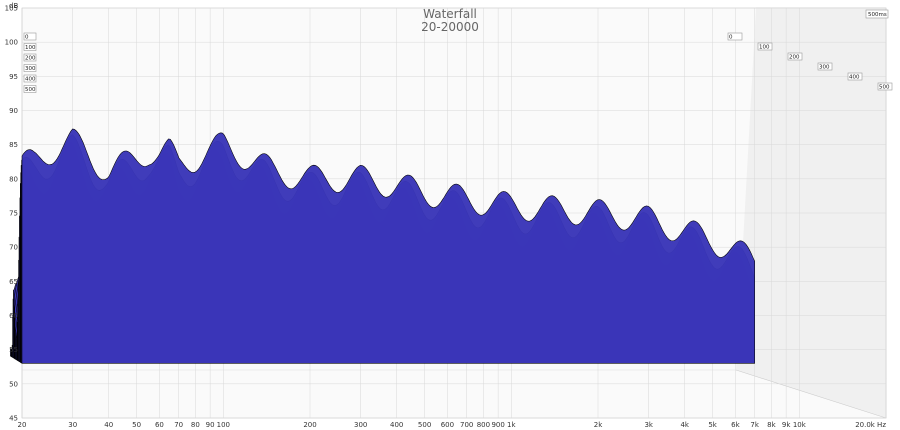 The image size is (900, 430). Describe the element at coordinates (870, 425) in the screenshot. I see `x-tick-label: 20.0k Hz` at that location.